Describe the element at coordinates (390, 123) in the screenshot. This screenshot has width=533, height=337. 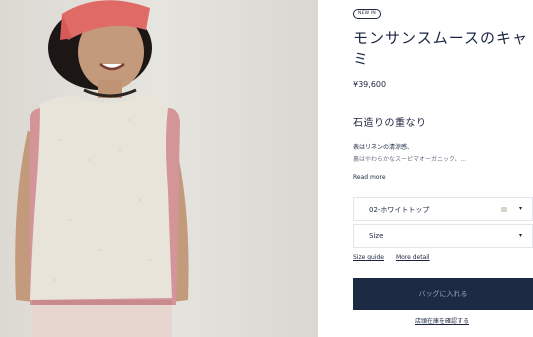
I see `product-subtitle: 石造りの重なり` at that location.